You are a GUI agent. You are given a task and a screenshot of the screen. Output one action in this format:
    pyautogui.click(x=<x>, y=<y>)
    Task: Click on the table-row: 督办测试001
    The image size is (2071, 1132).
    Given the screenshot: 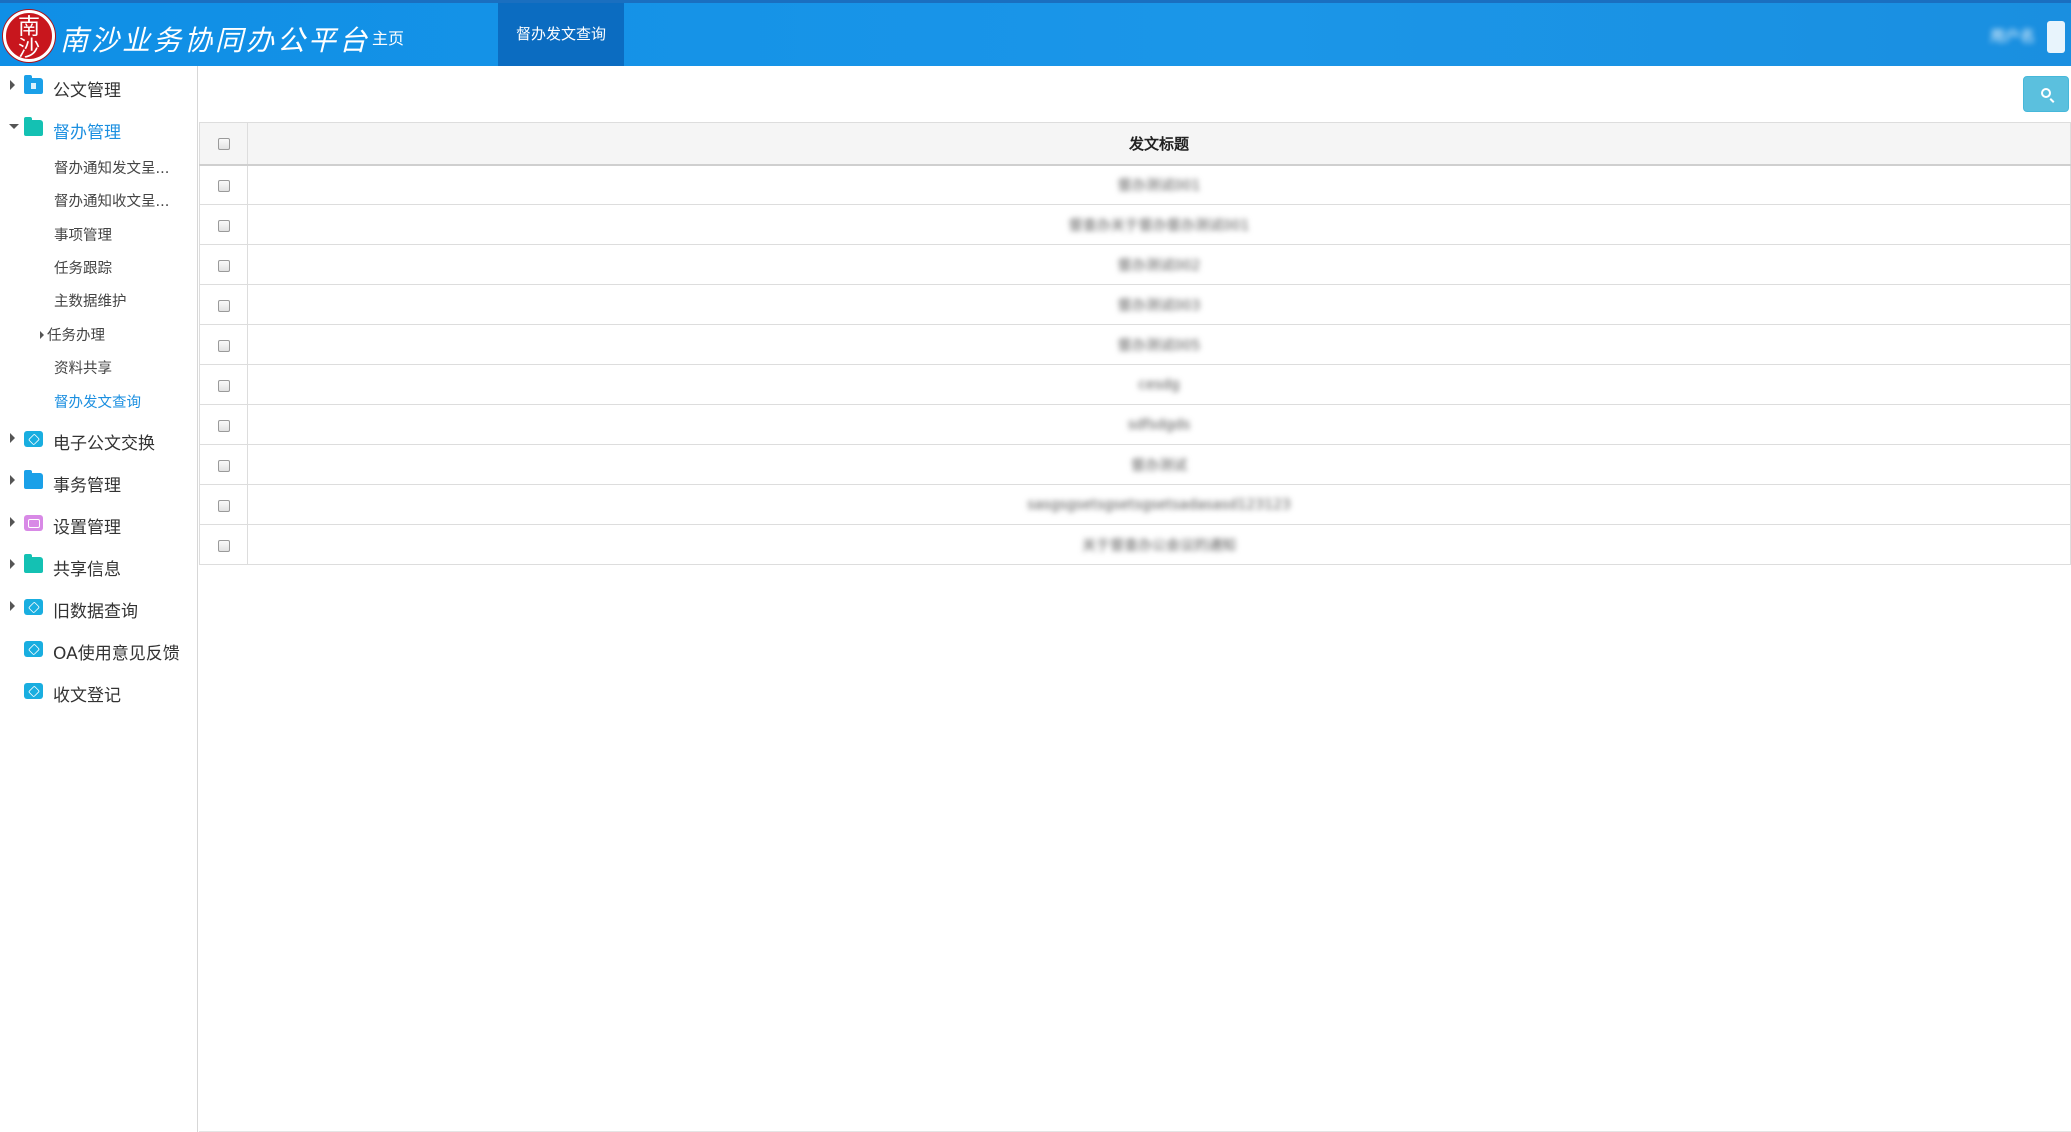 What is the action you would take?
    pyautogui.click(x=1135, y=184)
    